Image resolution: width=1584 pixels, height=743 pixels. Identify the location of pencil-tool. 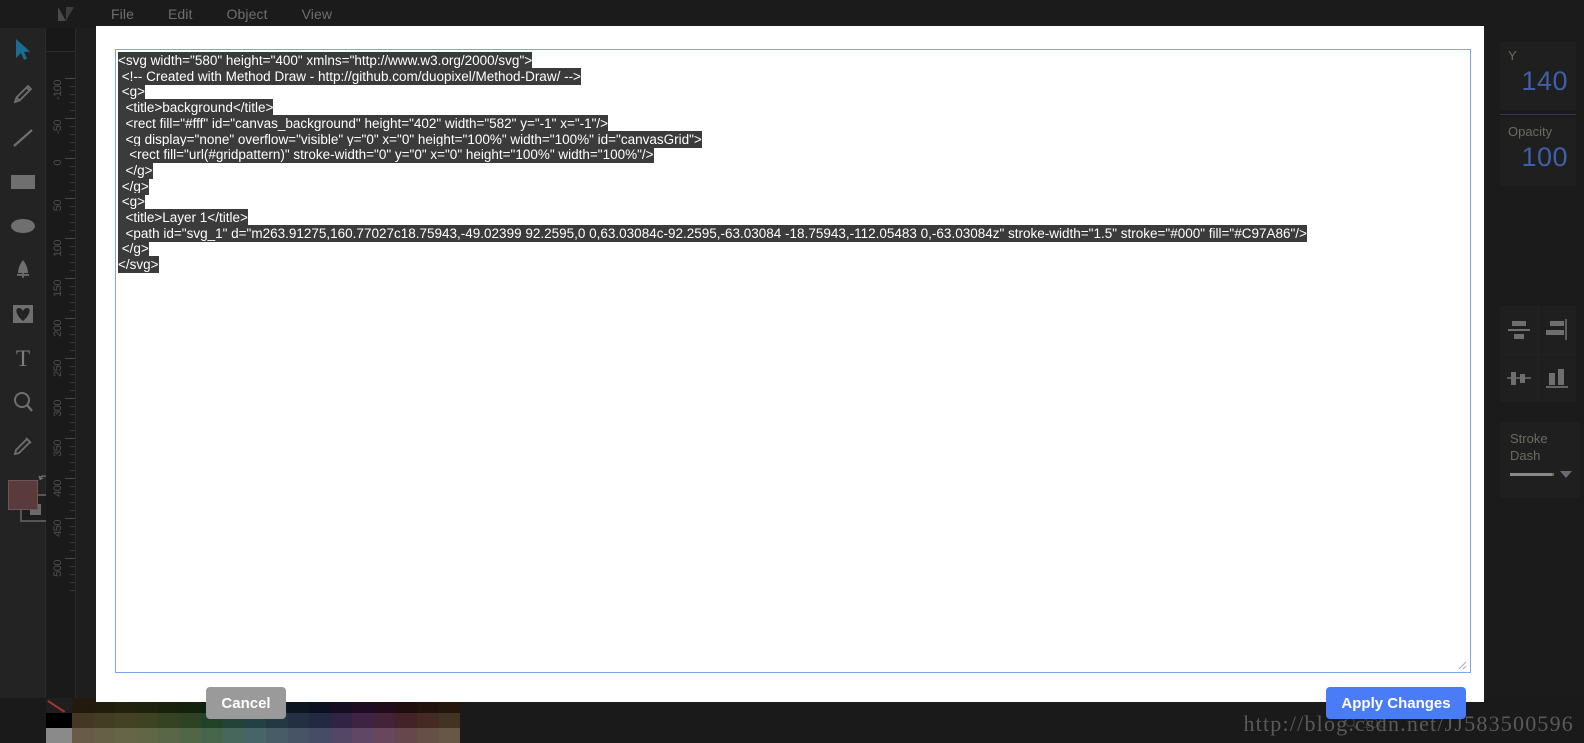
(23, 94).